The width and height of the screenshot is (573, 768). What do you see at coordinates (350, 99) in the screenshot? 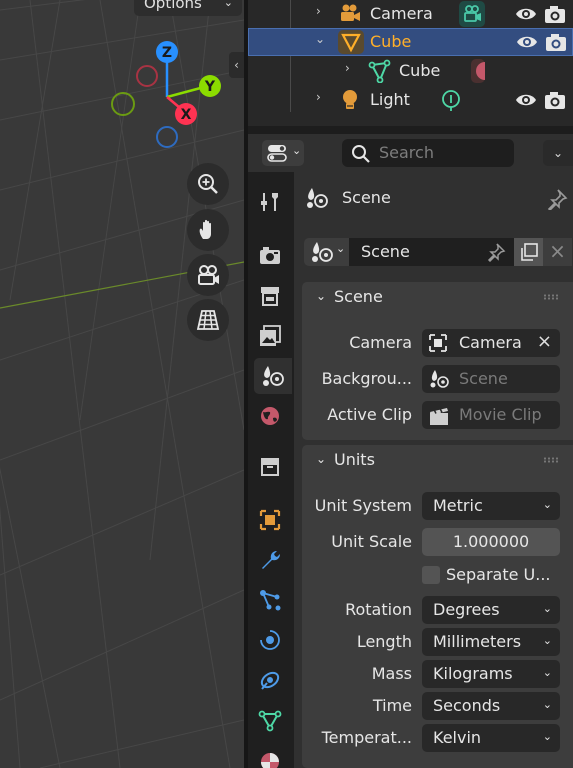
I see `light-object-icon` at bounding box center [350, 99].